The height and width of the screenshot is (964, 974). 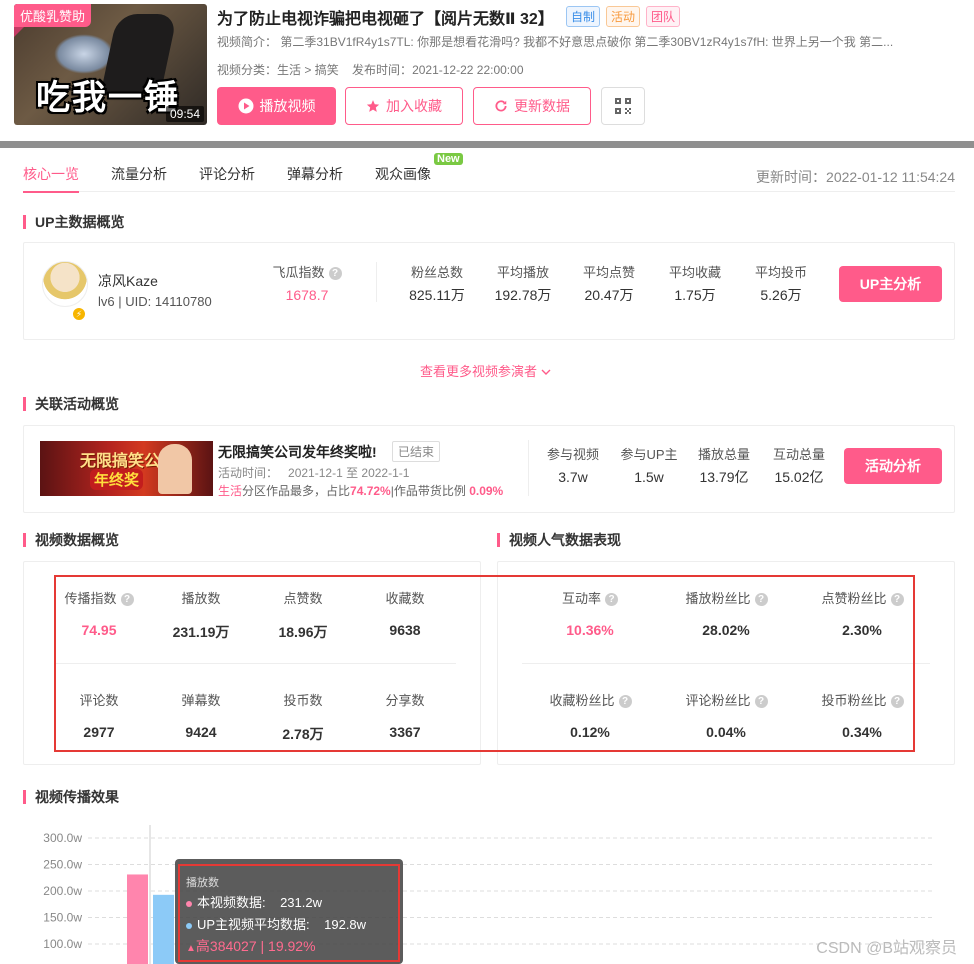 I want to click on more-performers-label: 查看更多视频参演者, so click(x=479, y=371).